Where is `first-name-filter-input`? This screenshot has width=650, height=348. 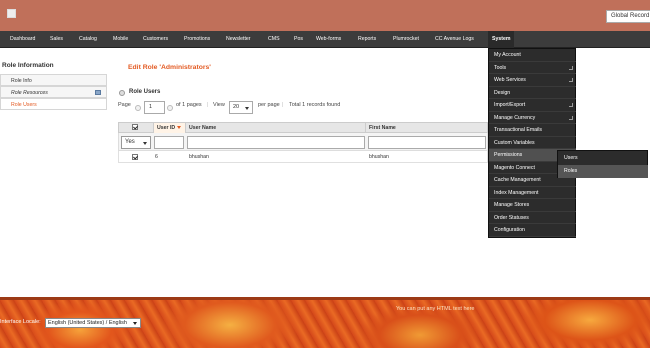
first-name-filter-input is located at coordinates (427, 142).